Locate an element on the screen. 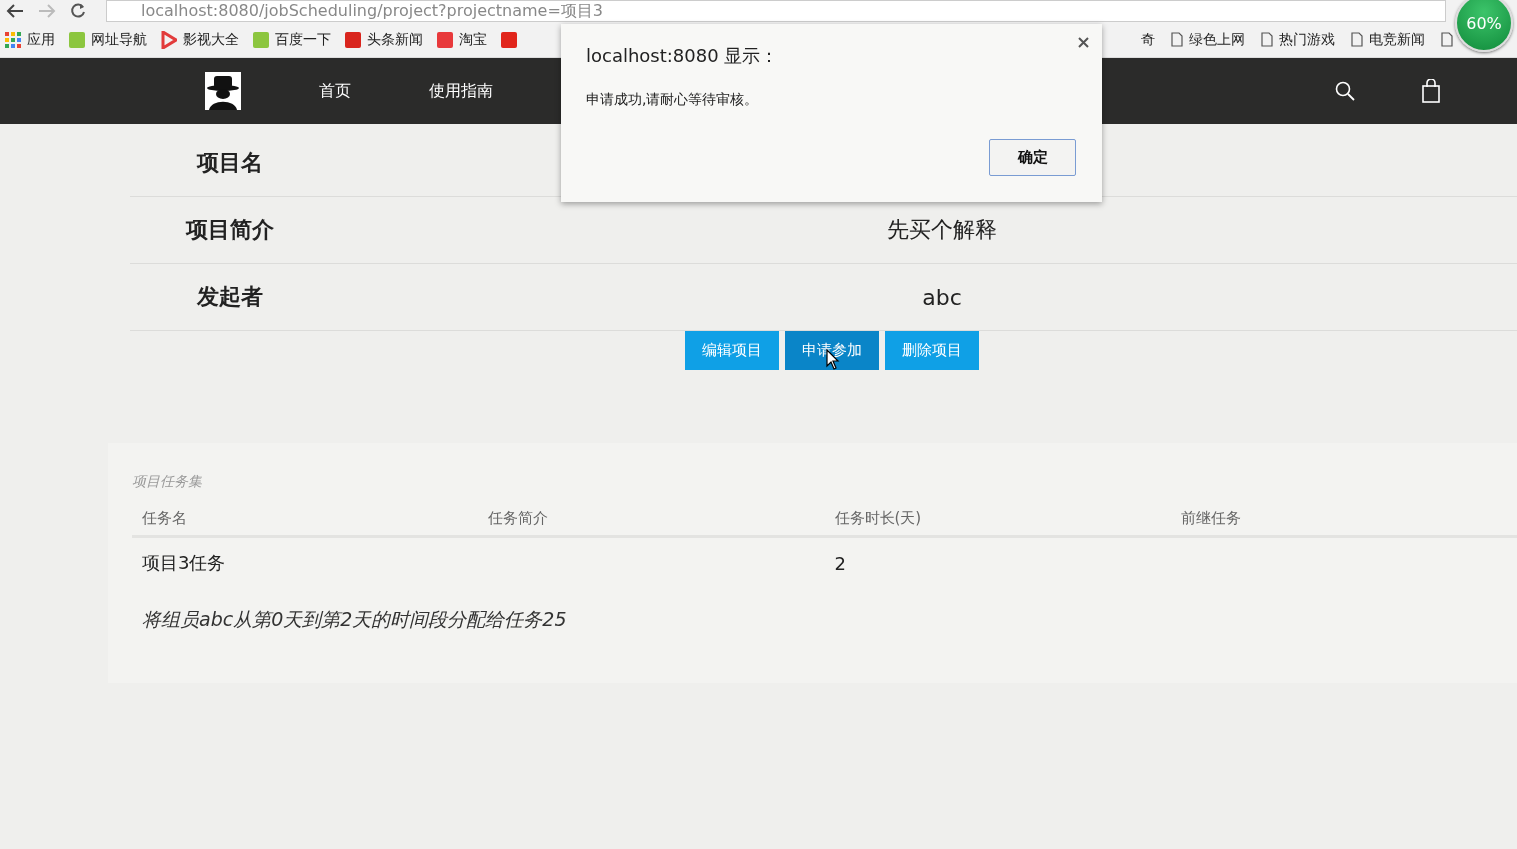  bookmark-link: 绿色上网 is located at coordinates (1217, 39).